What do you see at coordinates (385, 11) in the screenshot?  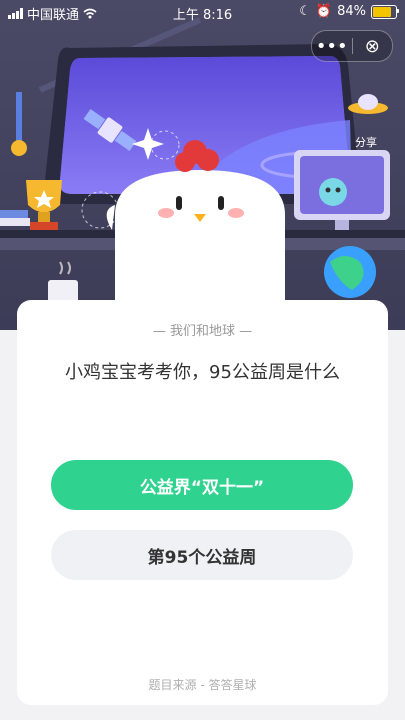 I see `battery-icon` at bounding box center [385, 11].